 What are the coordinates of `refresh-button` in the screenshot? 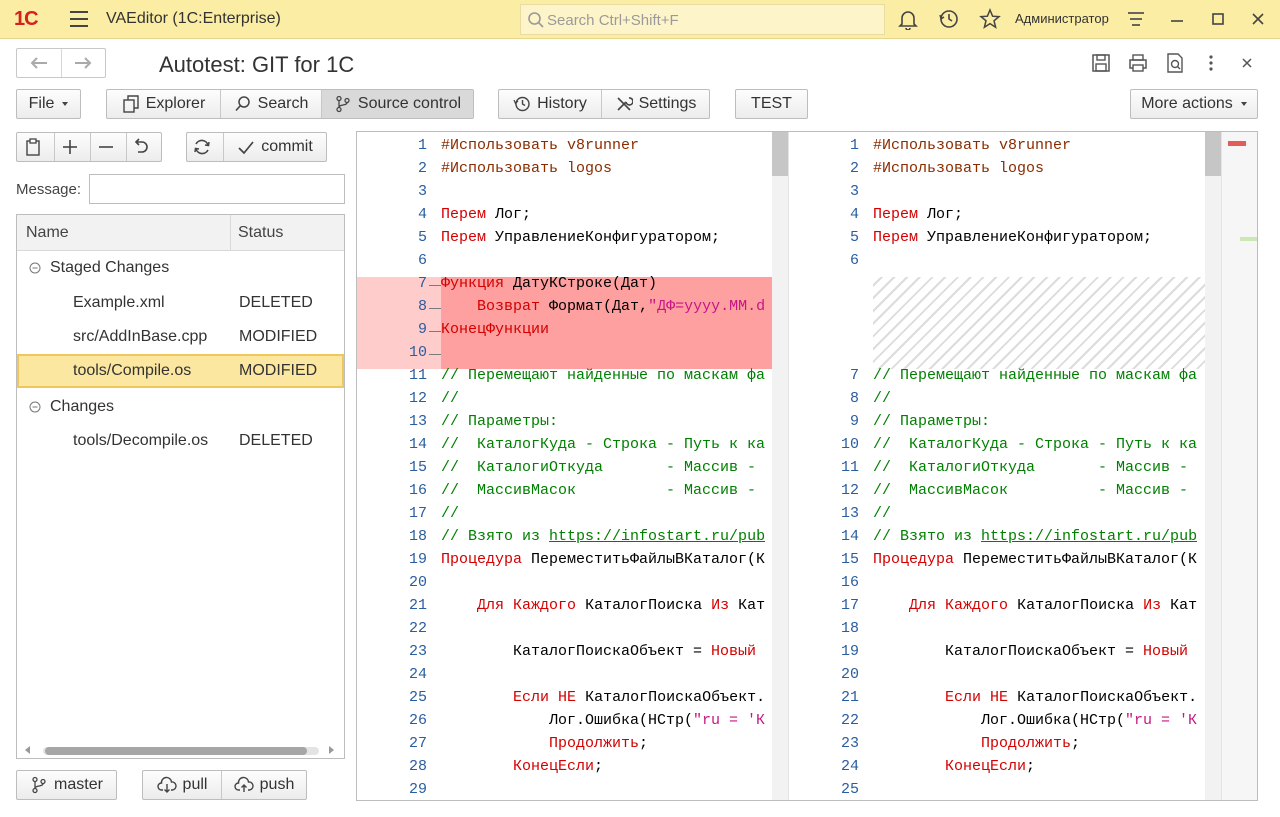 It's located at (205, 147).